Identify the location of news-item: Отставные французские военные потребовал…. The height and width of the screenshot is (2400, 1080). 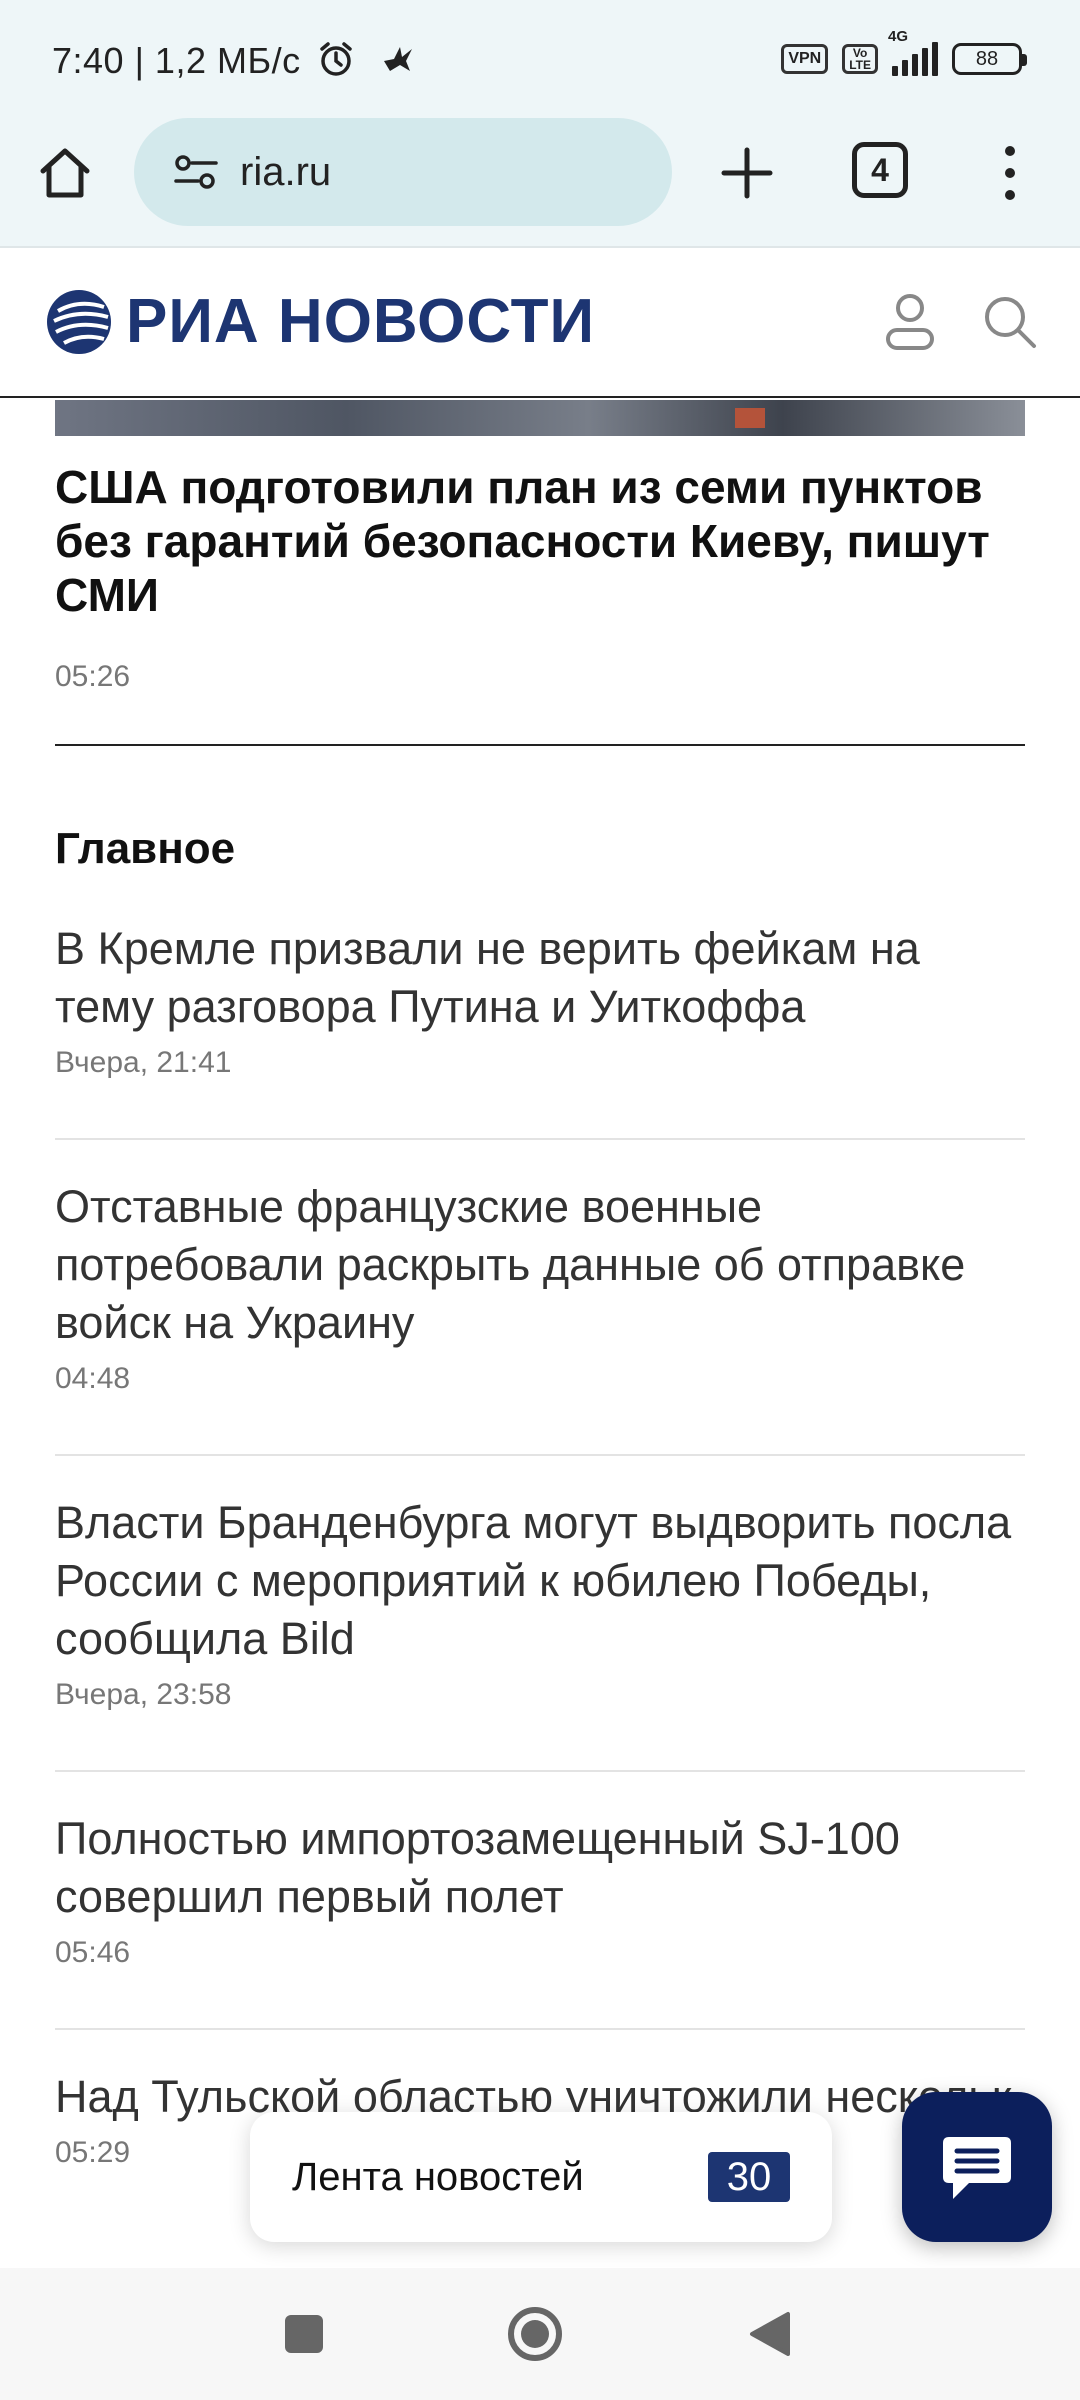
(540, 1287).